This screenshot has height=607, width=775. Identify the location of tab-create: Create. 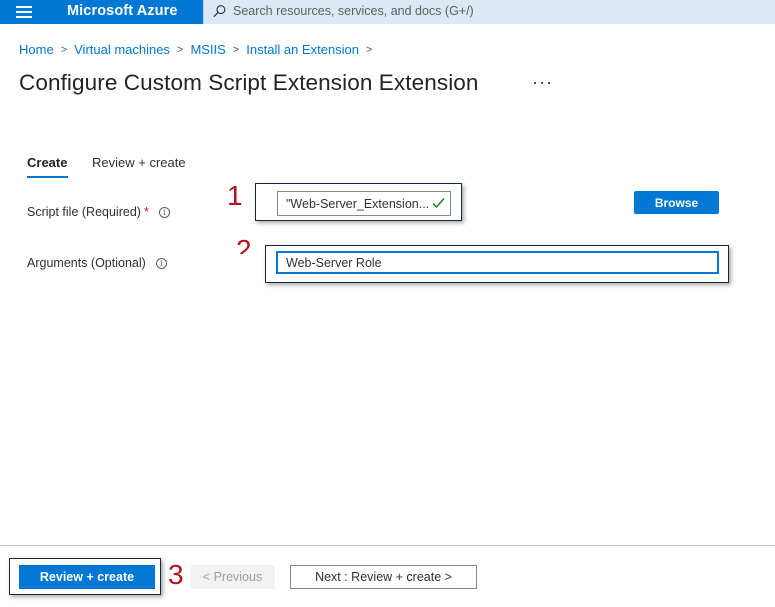
(47, 162).